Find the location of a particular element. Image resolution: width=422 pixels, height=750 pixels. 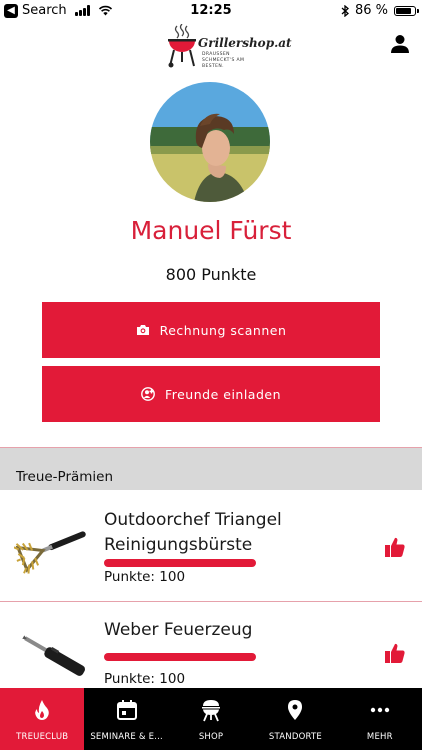

location-pin-icon is located at coordinates (295, 710).